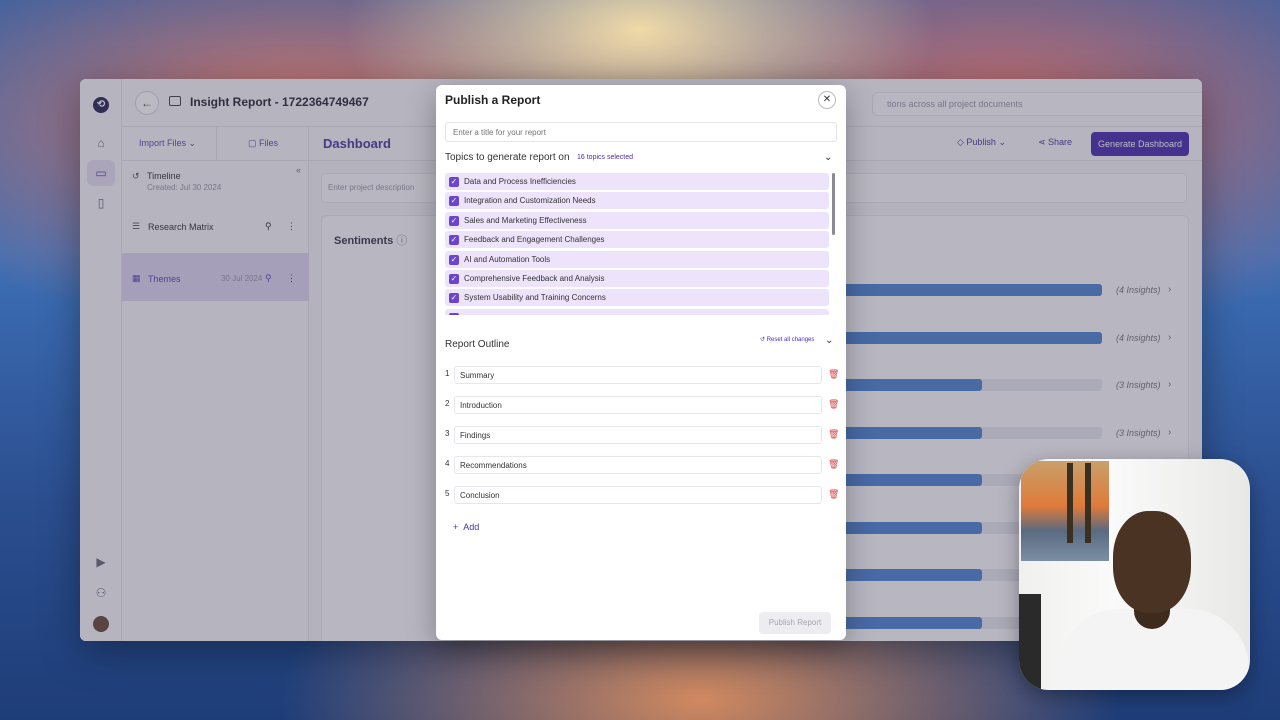 Image resolution: width=1280 pixels, height=720 pixels. Describe the element at coordinates (637, 298) in the screenshot. I see `topic-item: ✓ System Usability and Training Concerns` at that location.